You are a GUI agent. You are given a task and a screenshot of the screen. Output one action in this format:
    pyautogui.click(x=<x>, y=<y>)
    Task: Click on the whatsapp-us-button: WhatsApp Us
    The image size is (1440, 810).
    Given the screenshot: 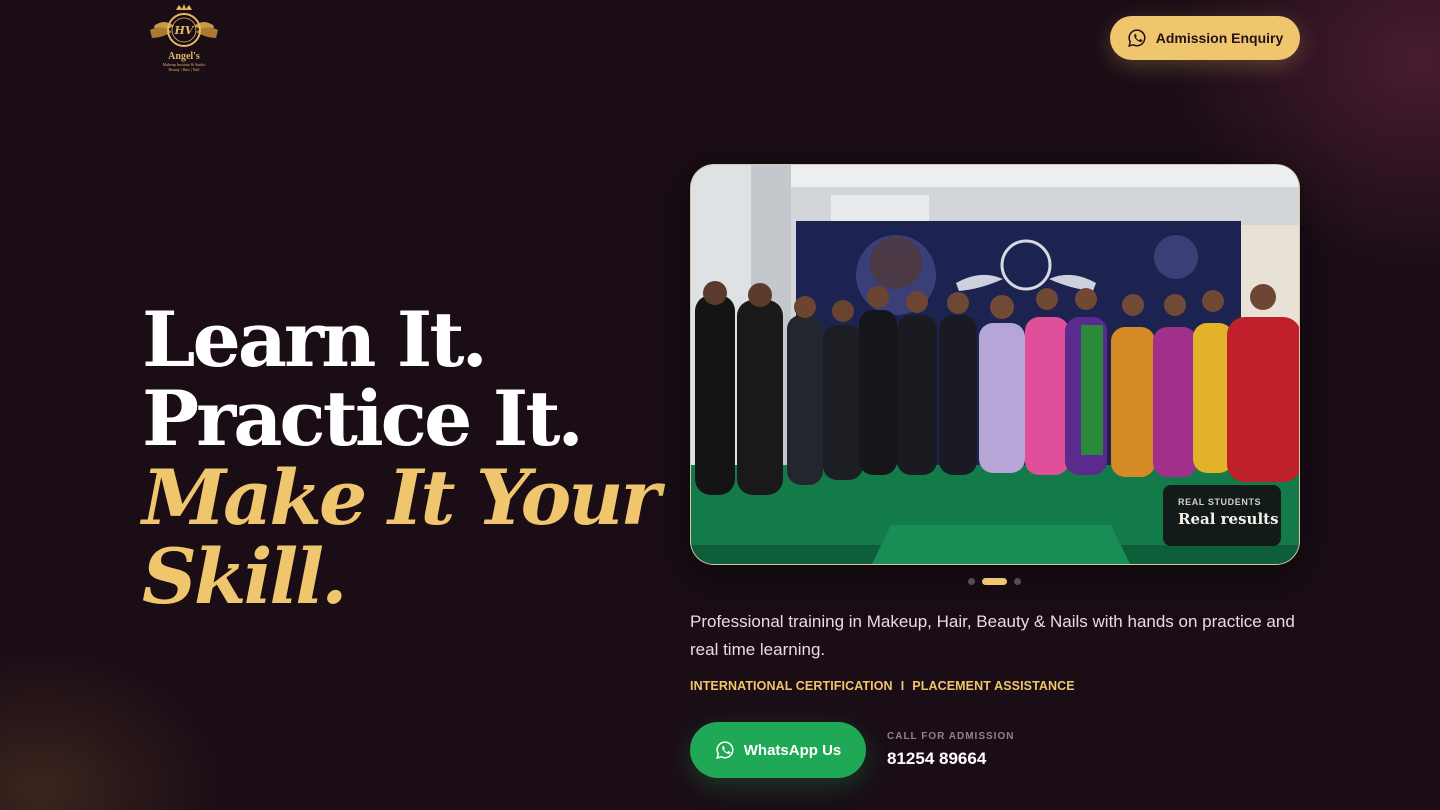 What is the action you would take?
    pyautogui.click(x=778, y=750)
    